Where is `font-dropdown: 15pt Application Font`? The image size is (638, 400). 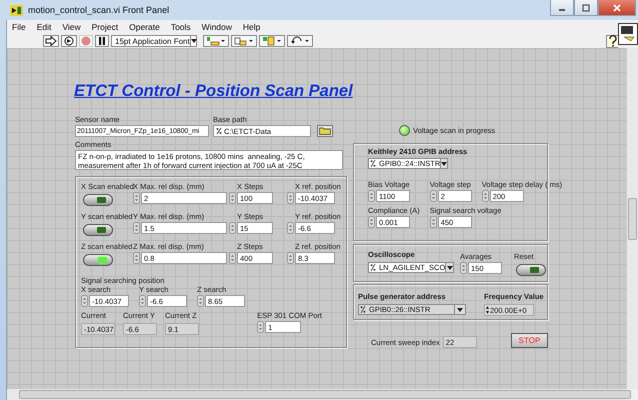 font-dropdown: 15pt Application Font is located at coordinates (154, 41).